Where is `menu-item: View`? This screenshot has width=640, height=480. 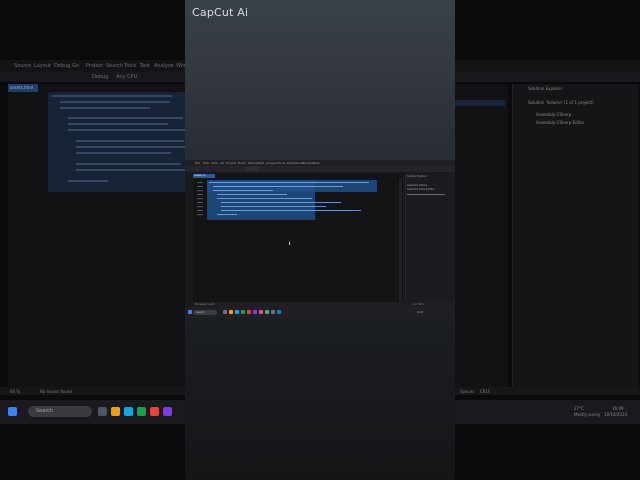
menu-item: View is located at coordinates (214, 163).